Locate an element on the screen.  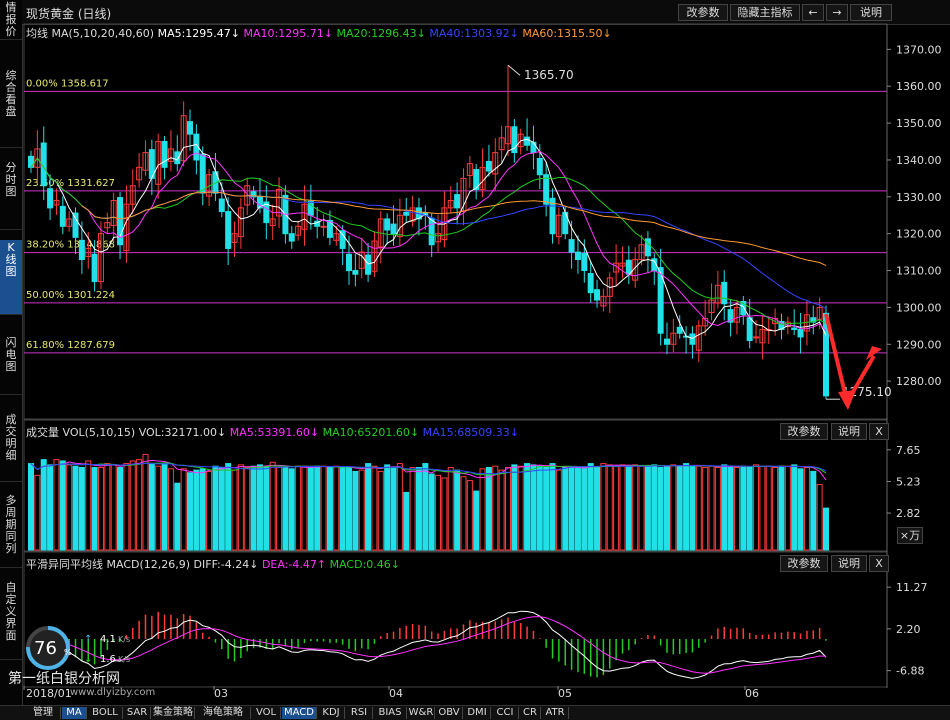
indicator-tab-sar3: SAR is located at coordinates (137, 713).